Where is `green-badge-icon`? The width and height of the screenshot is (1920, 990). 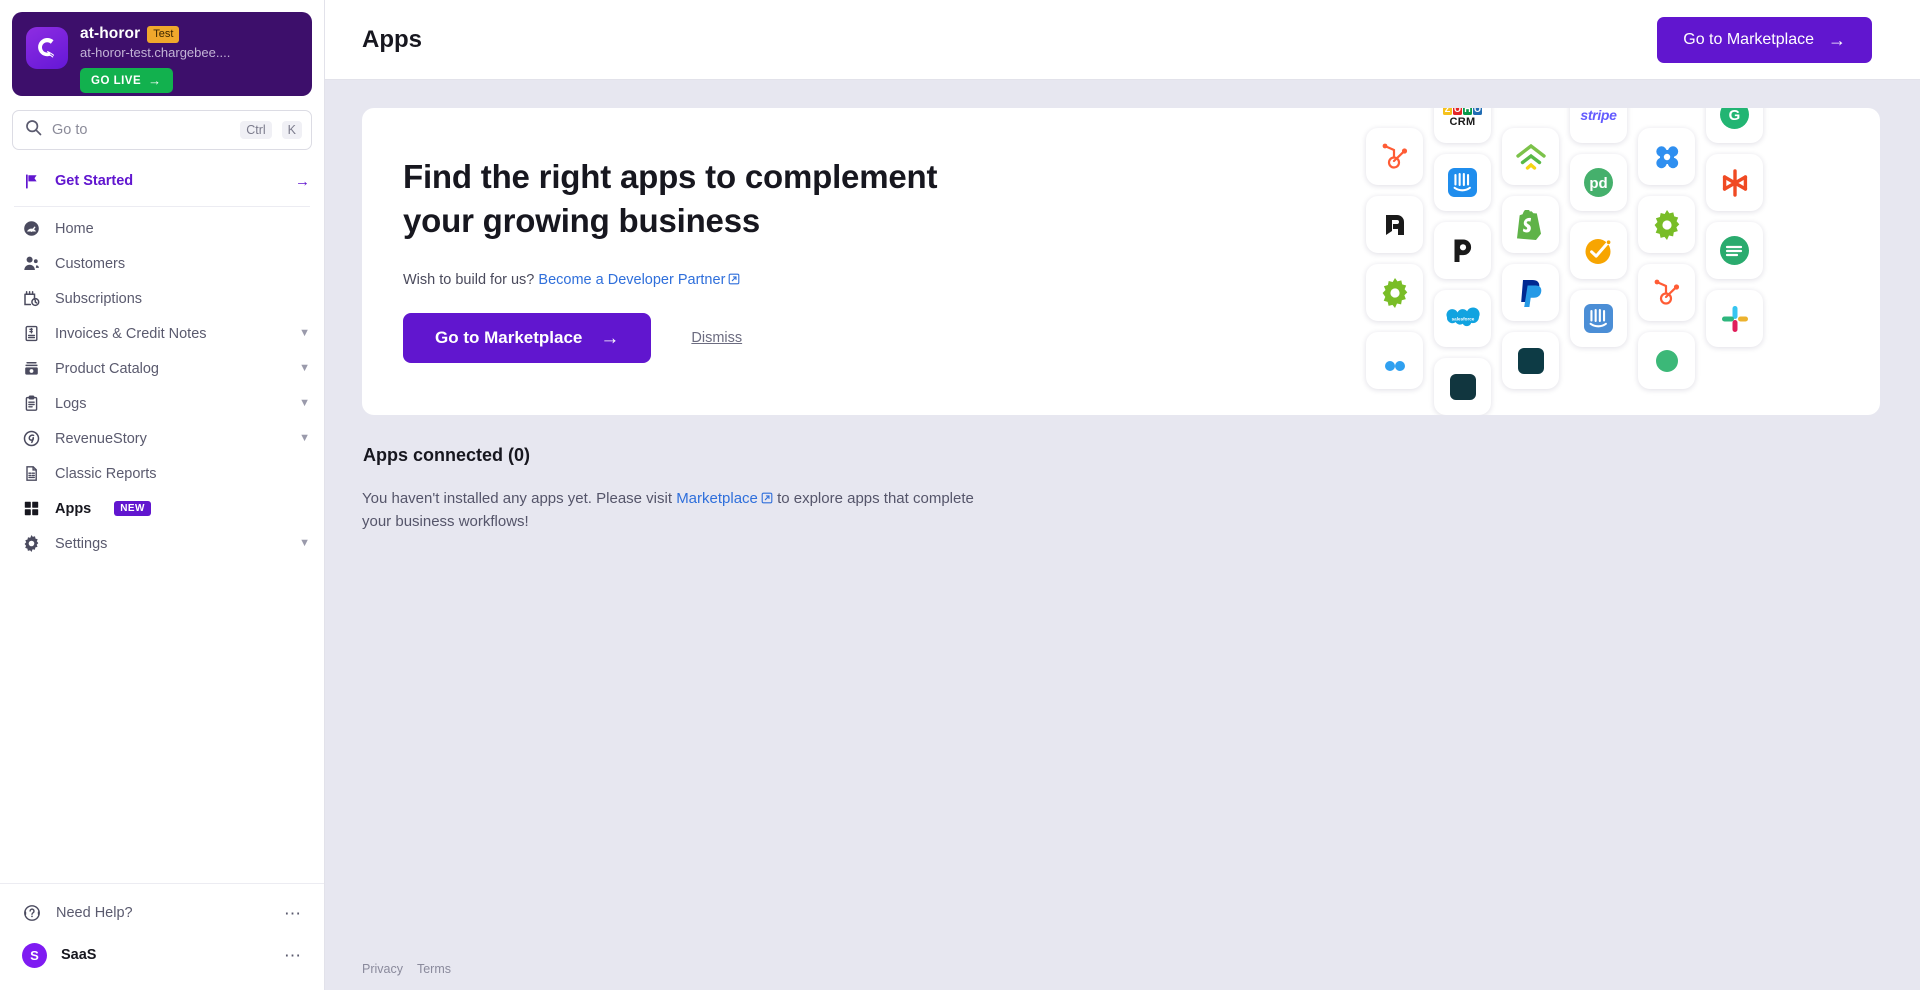
green-badge-icon is located at coordinates (1734, 250).